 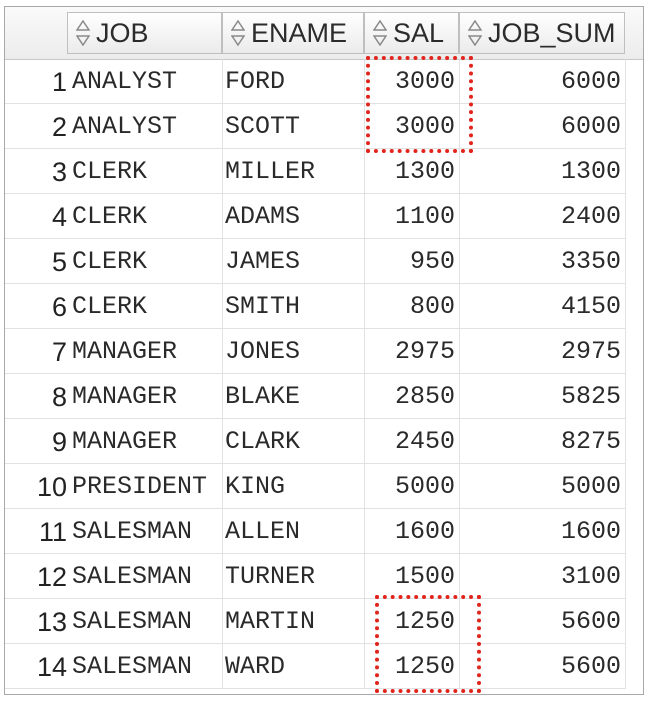 I want to click on column-header-job-sum: JOB_SUM, so click(x=542, y=33).